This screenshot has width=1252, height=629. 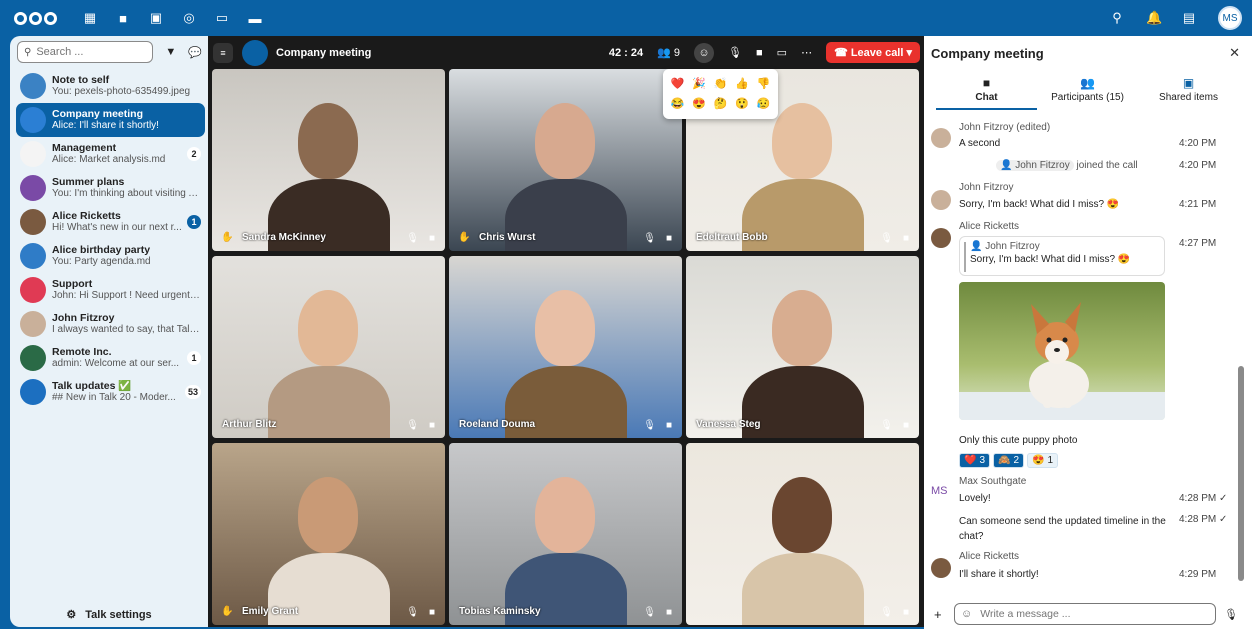 What do you see at coordinates (110, 154) in the screenshot?
I see `conversation-item: Management Alice: Market analysis.md 2` at bounding box center [110, 154].